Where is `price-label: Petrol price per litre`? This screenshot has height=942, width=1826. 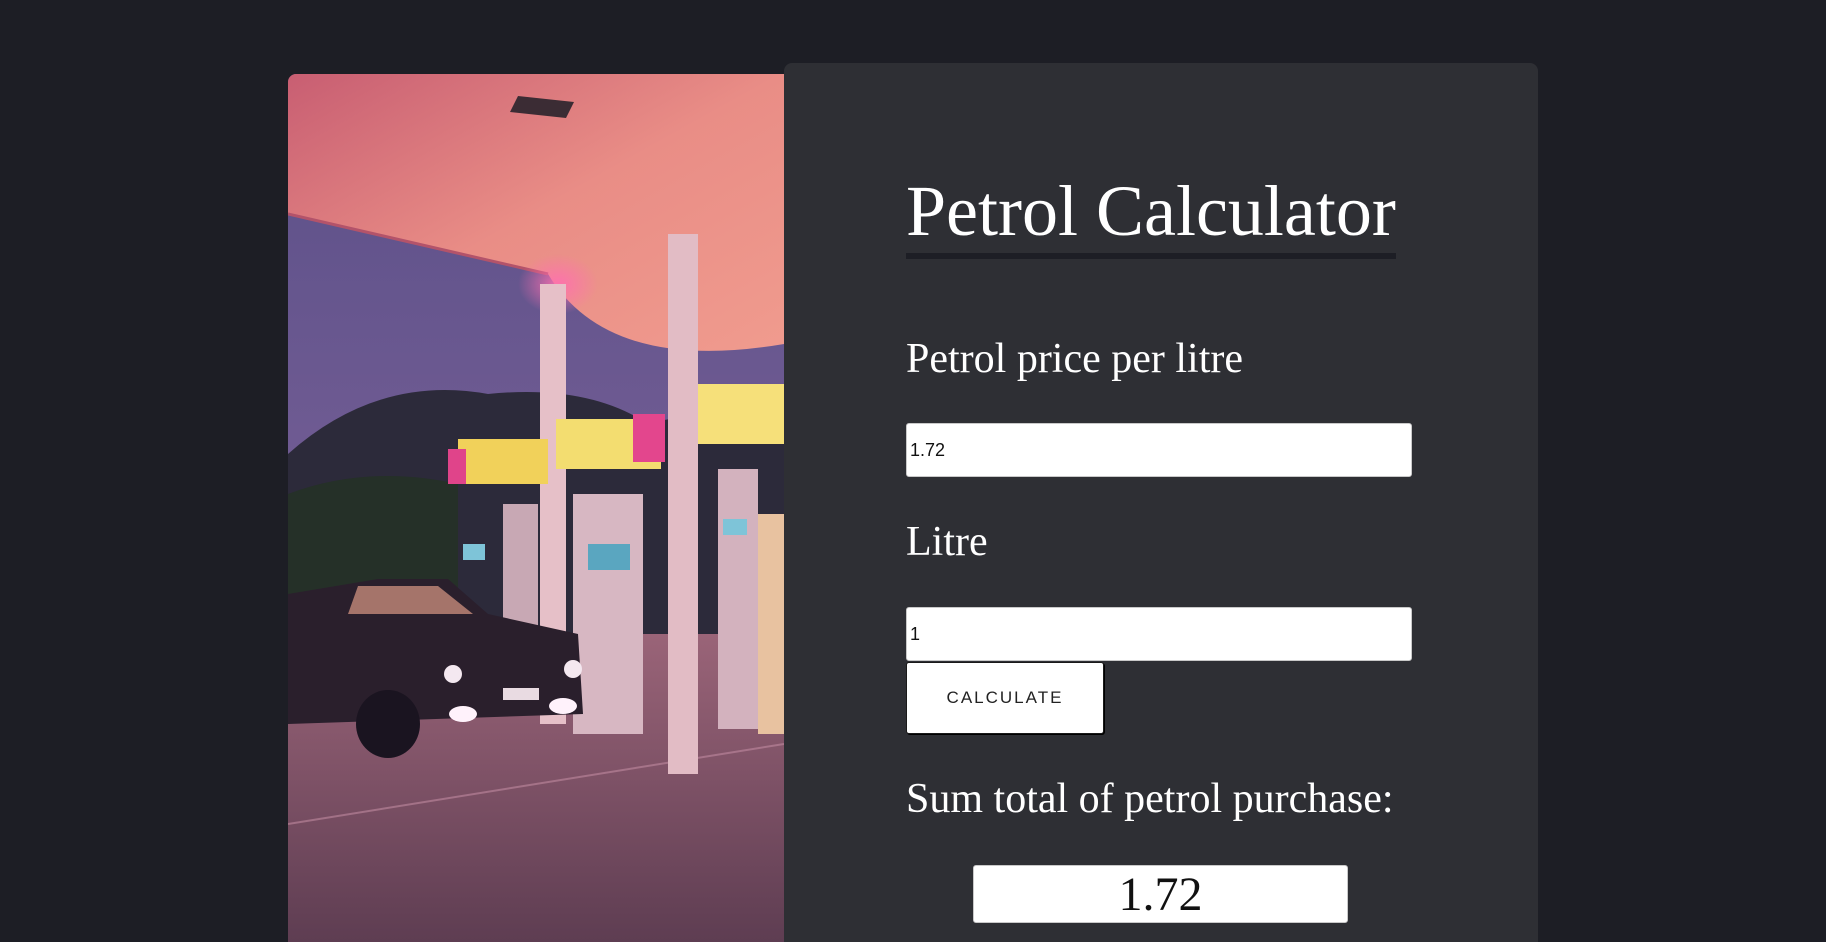 price-label: Petrol price per litre is located at coordinates (1075, 359).